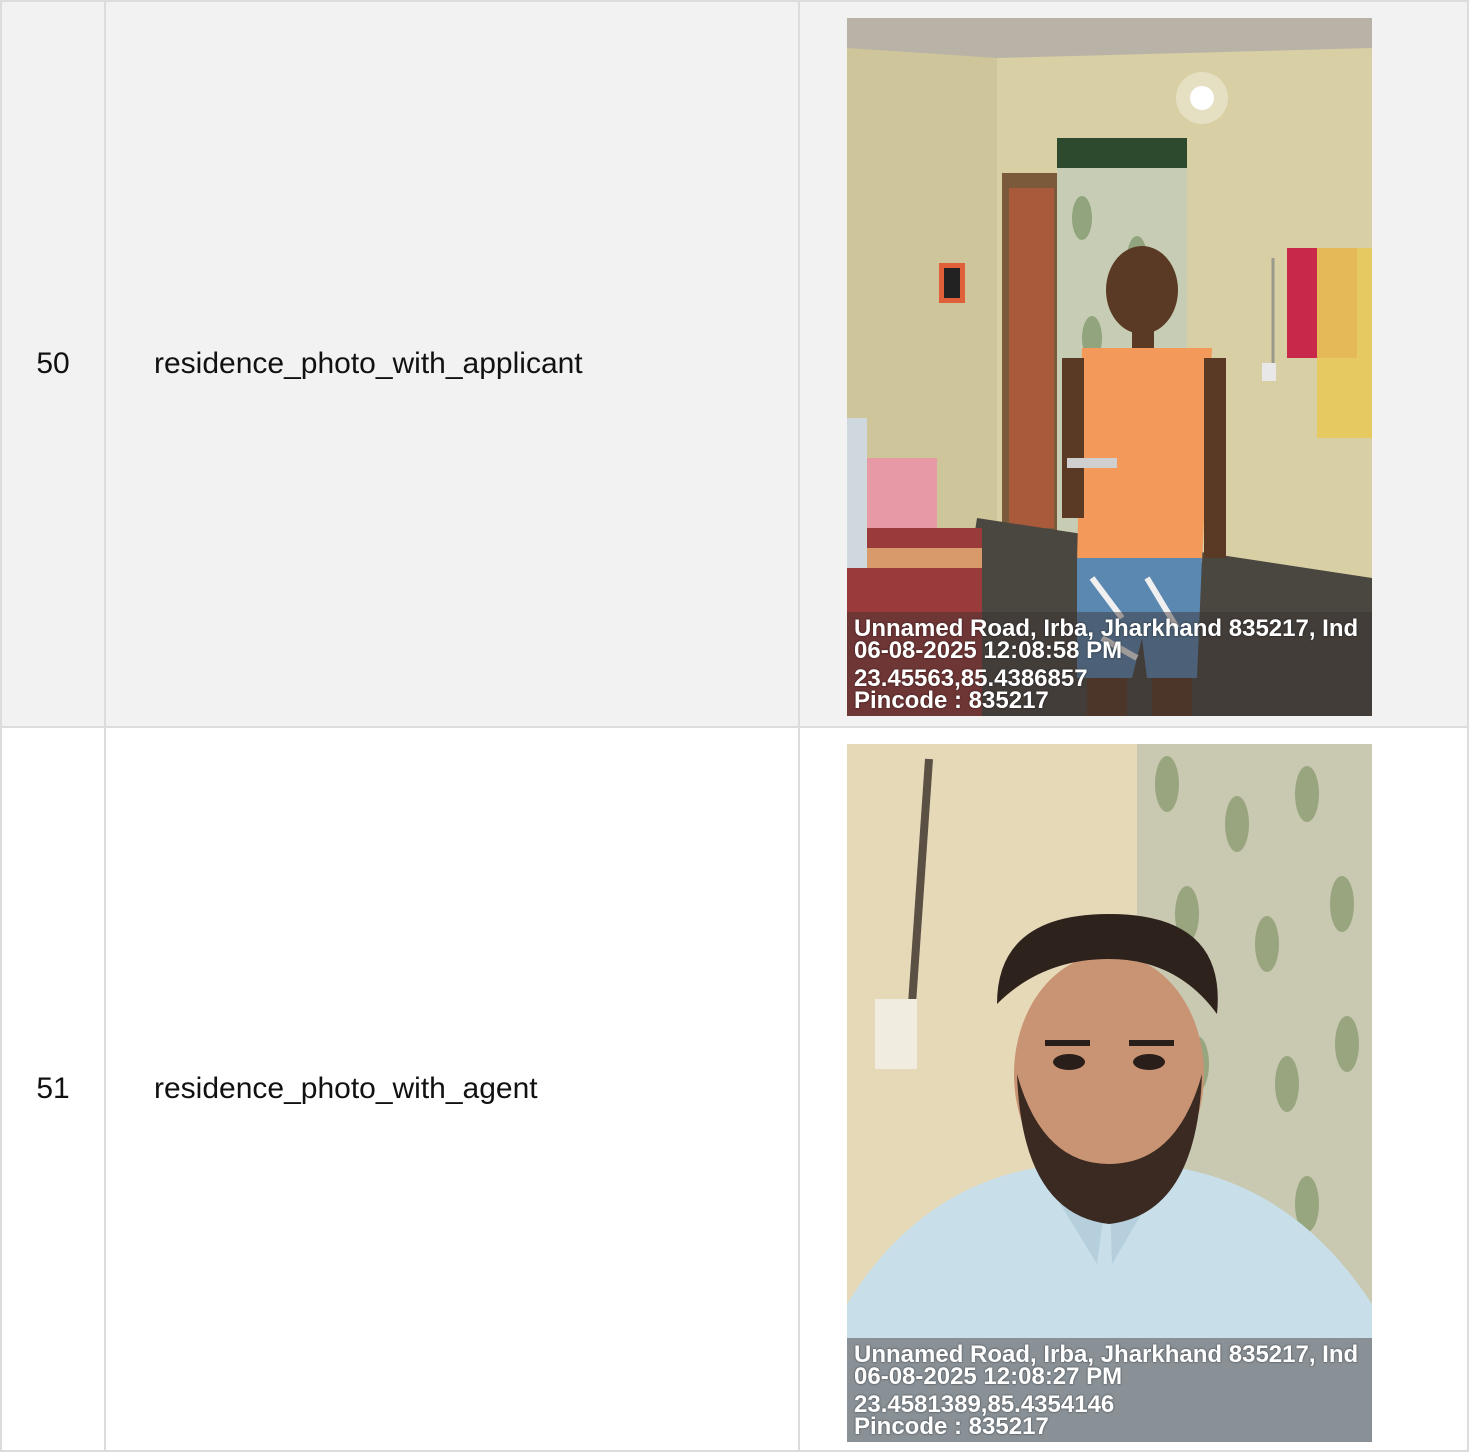 This screenshot has height=1452, width=1469. Describe the element at coordinates (53, 364) in the screenshot. I see `row-number: 50` at that location.